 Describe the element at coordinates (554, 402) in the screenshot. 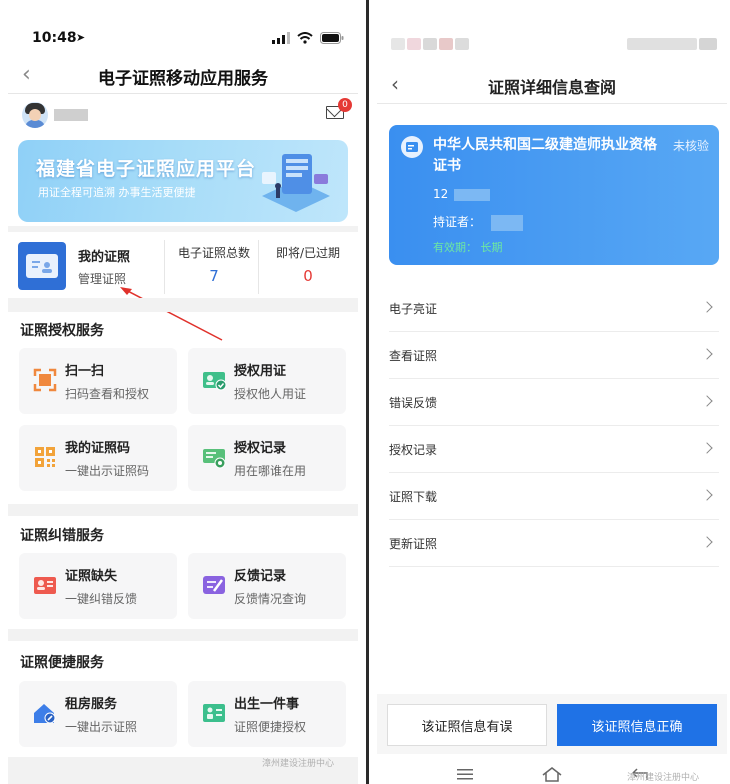

I see `menu-item-error-feedback: 错误反馈` at that location.